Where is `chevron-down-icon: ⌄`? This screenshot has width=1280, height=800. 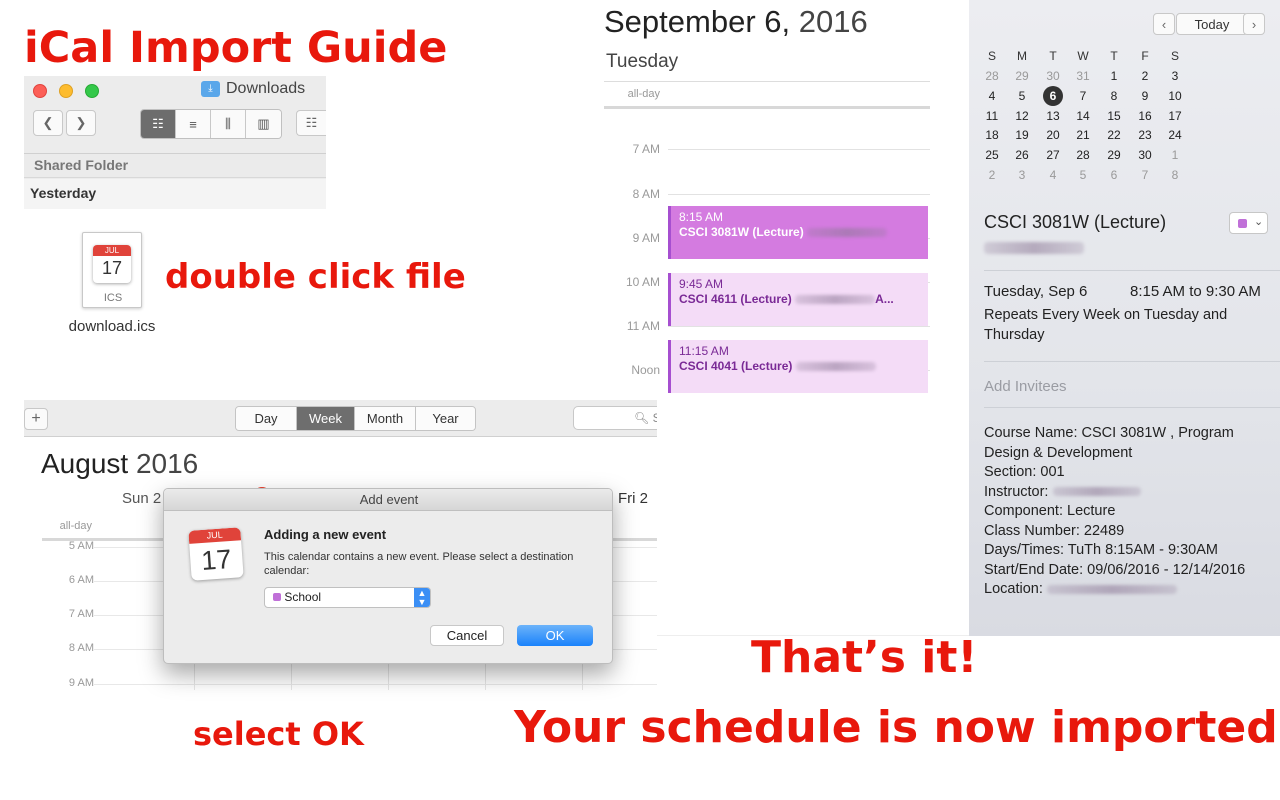 chevron-down-icon: ⌄ is located at coordinates (1259, 222).